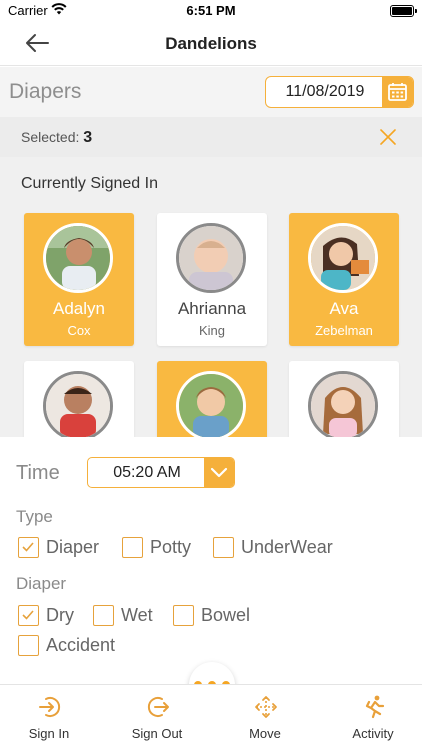  I want to click on selected-summary: Selected: 3, so click(56, 138).